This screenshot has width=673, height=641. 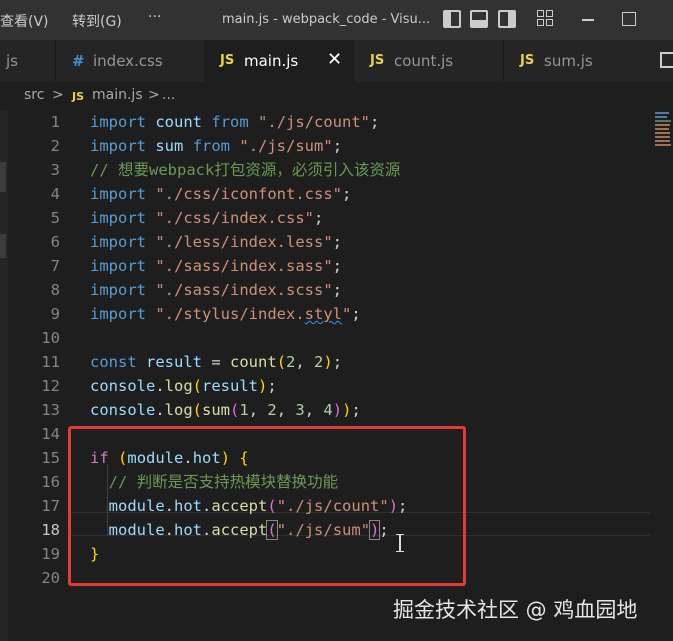 I want to click on tab-label: sum.js, so click(x=568, y=61).